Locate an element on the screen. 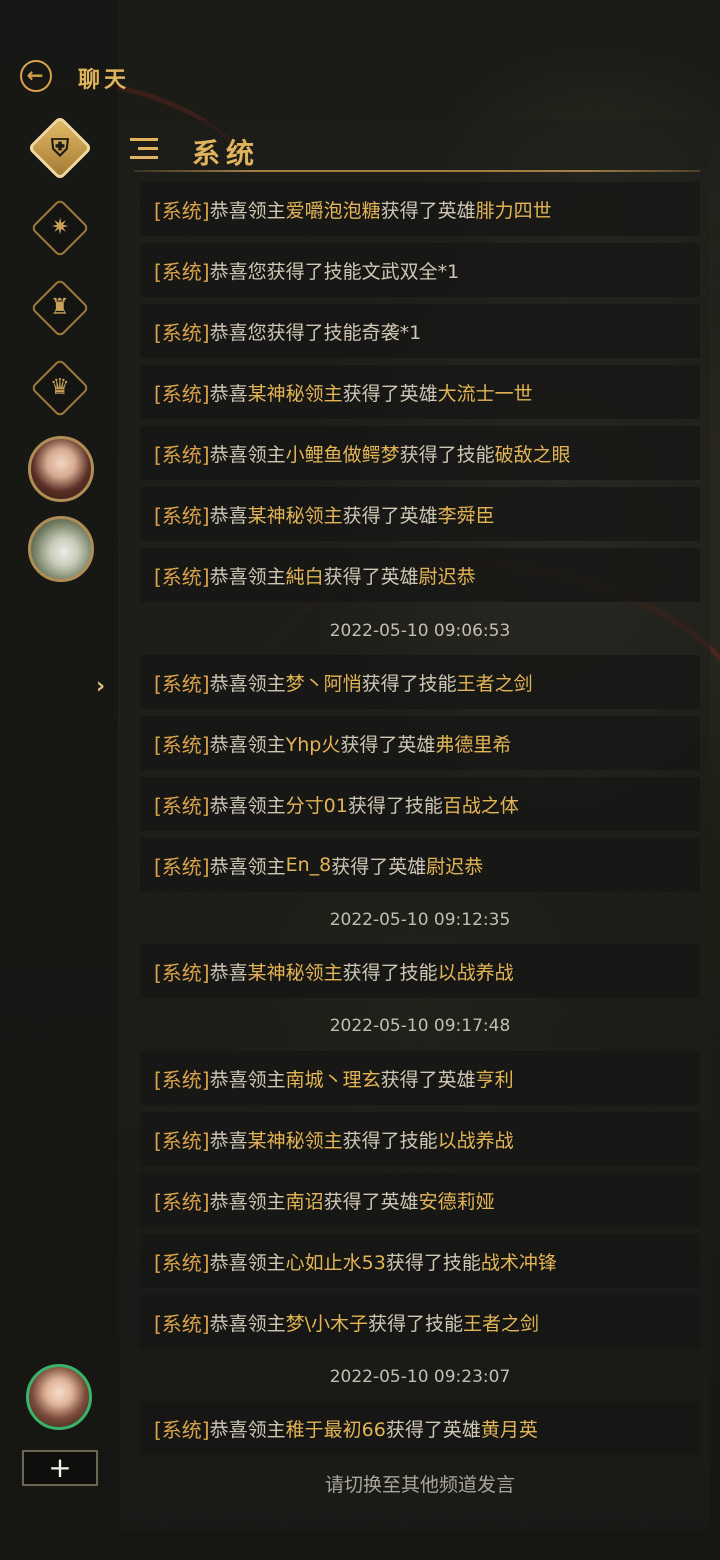 The image size is (720, 1560). chat-message: [系统] 恭喜您获得了技能奇袭*1 is located at coordinates (420, 331).